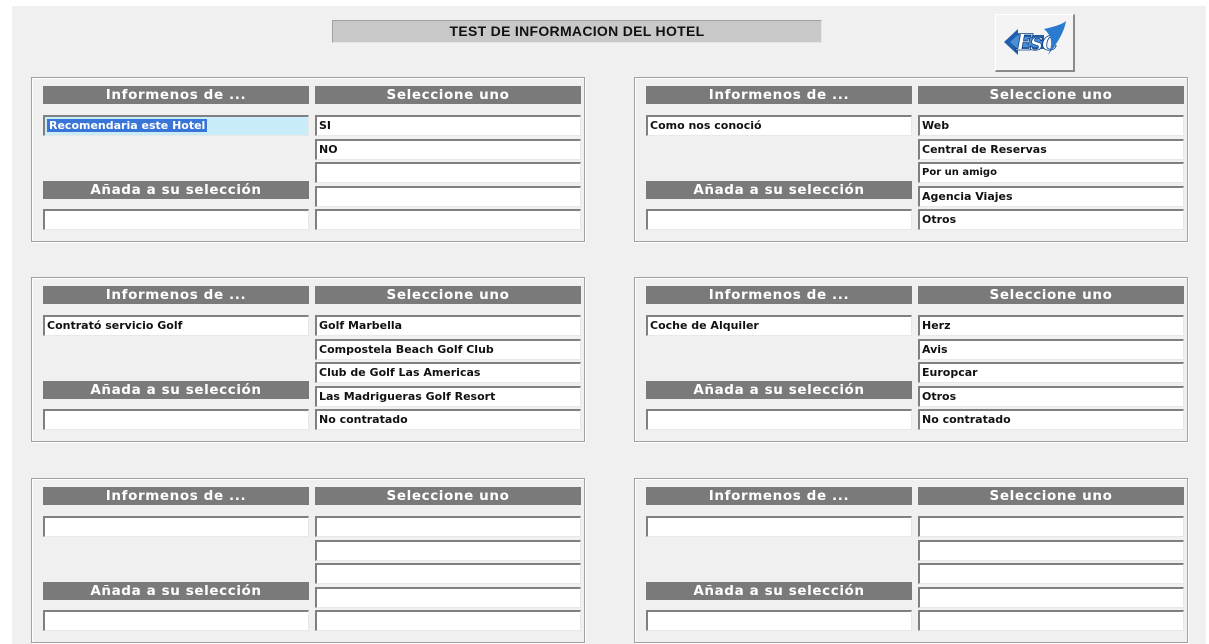  I want to click on option-field: Golf Marbella, so click(448, 325).